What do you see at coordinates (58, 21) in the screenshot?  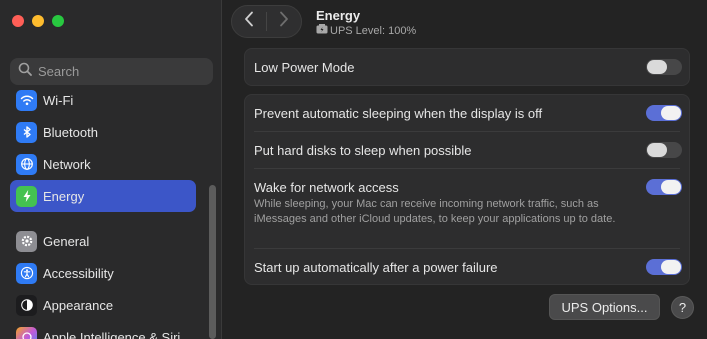 I see `zoom-window-button` at bounding box center [58, 21].